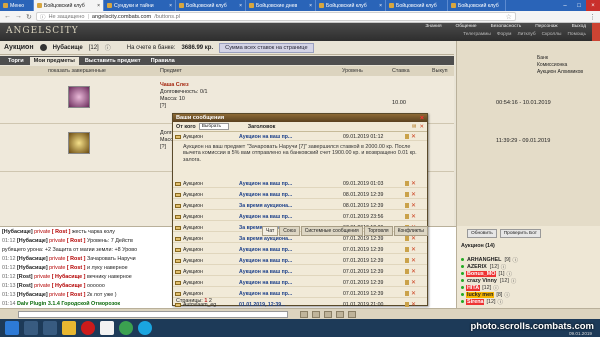  What do you see at coordinates (17, 5) in the screenshot?
I see `browser-tab: Меню` at bounding box center [17, 5].